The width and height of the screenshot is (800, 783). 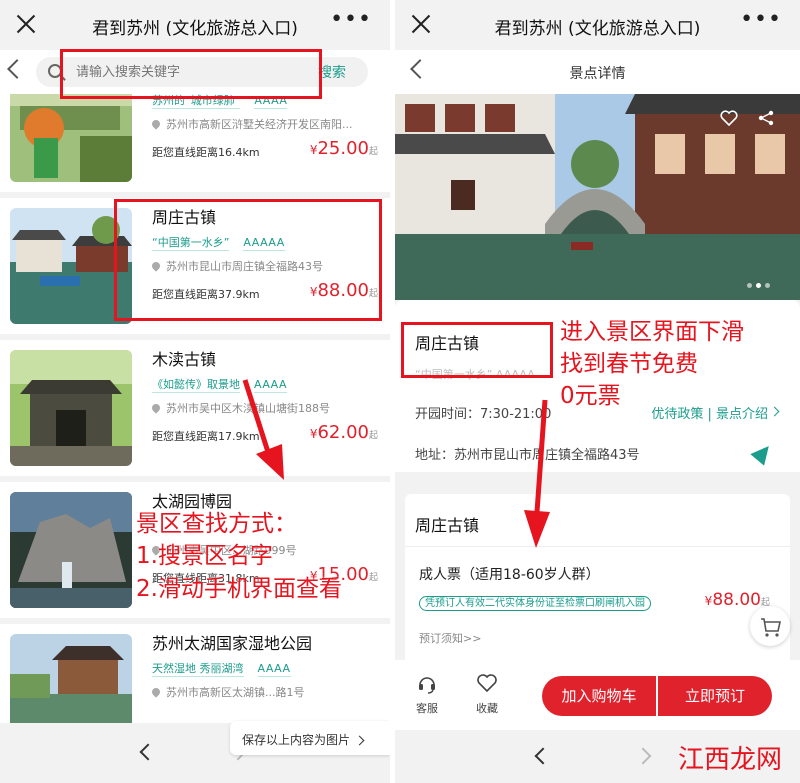 What do you see at coordinates (652, 332) in the screenshot?
I see `annotation-right-line-1: 进入景区界面下滑` at bounding box center [652, 332].